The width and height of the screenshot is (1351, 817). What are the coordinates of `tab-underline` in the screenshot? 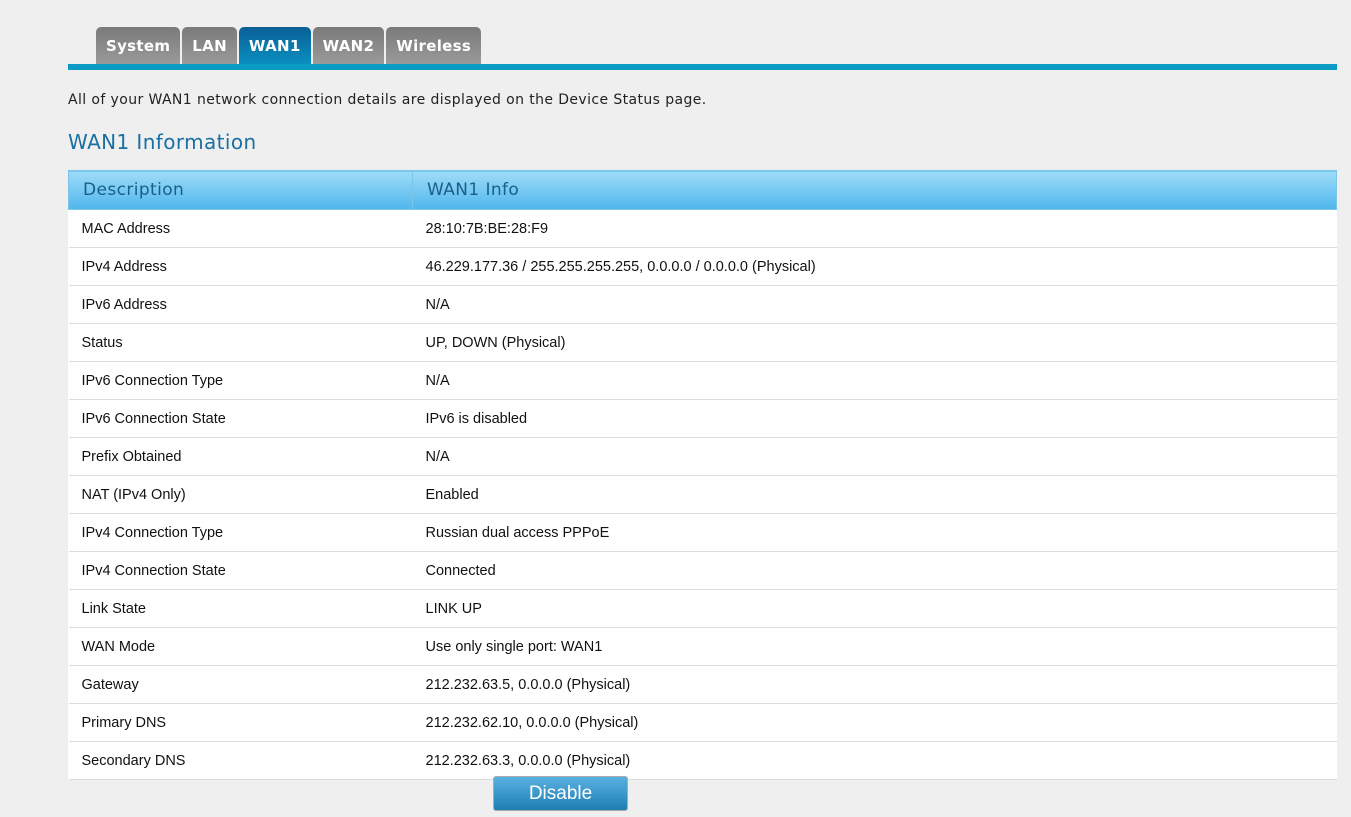 It's located at (702, 67).